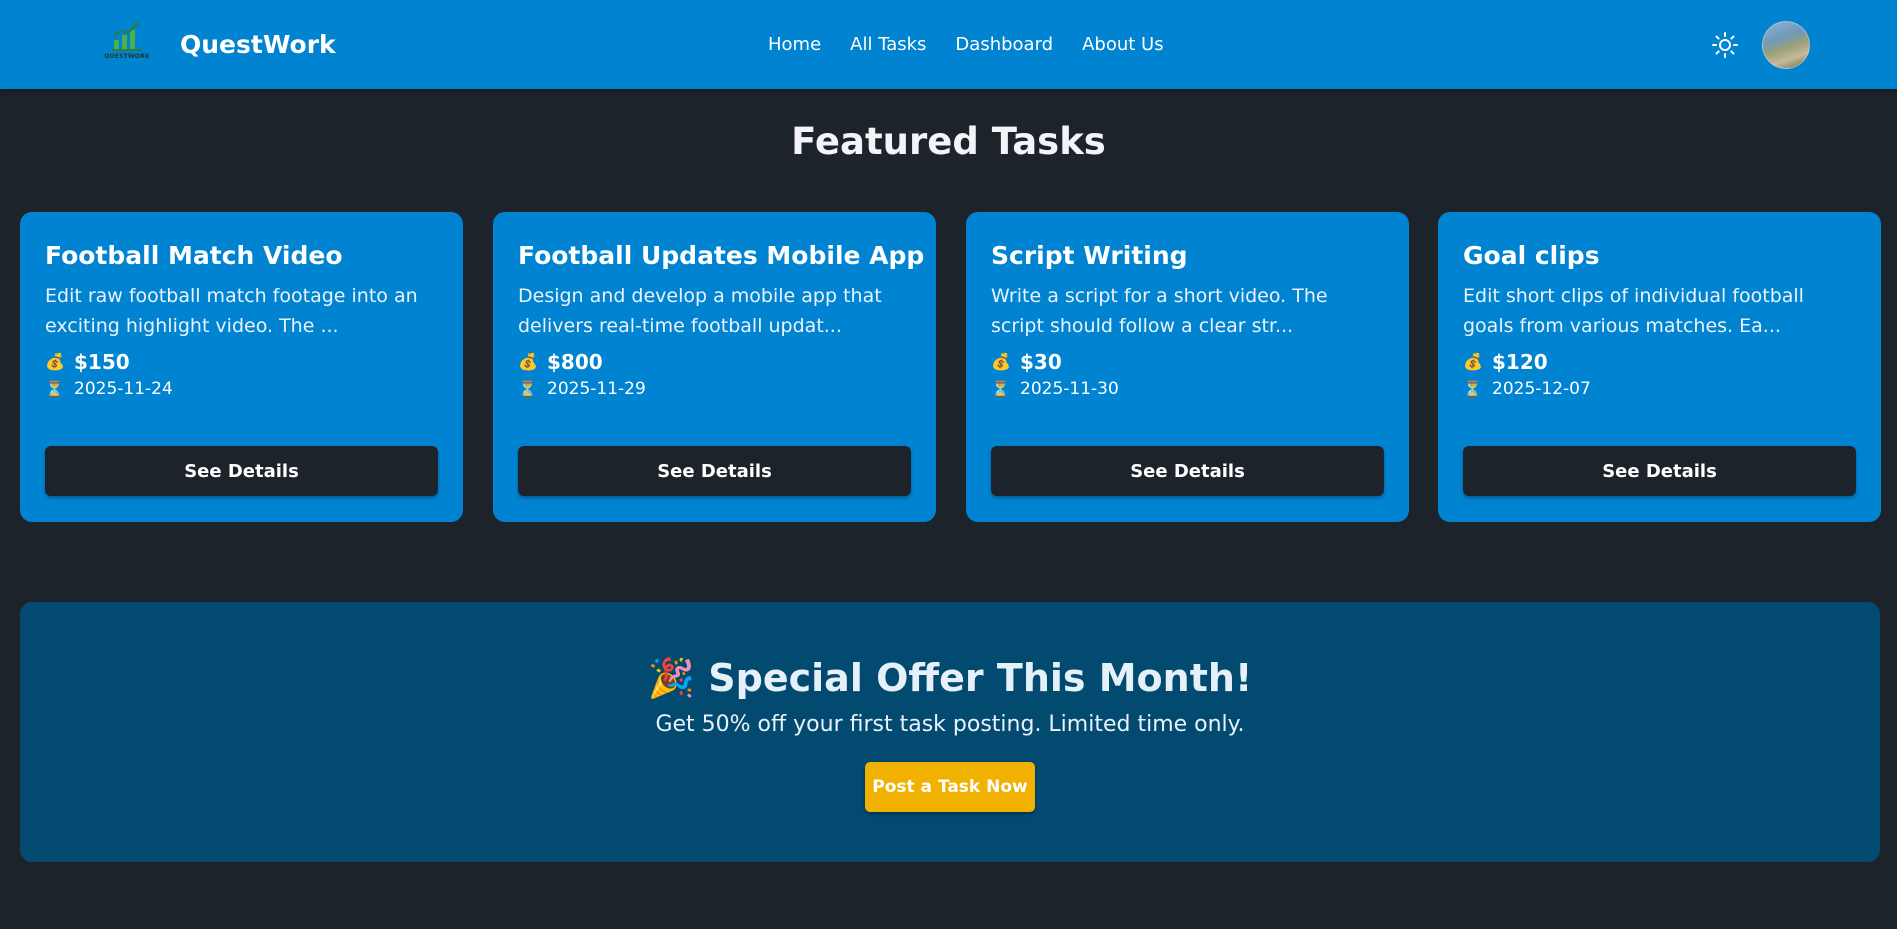 The height and width of the screenshot is (929, 1897). What do you see at coordinates (950, 787) in the screenshot?
I see `post-task-button: Post a Task Now` at bounding box center [950, 787].